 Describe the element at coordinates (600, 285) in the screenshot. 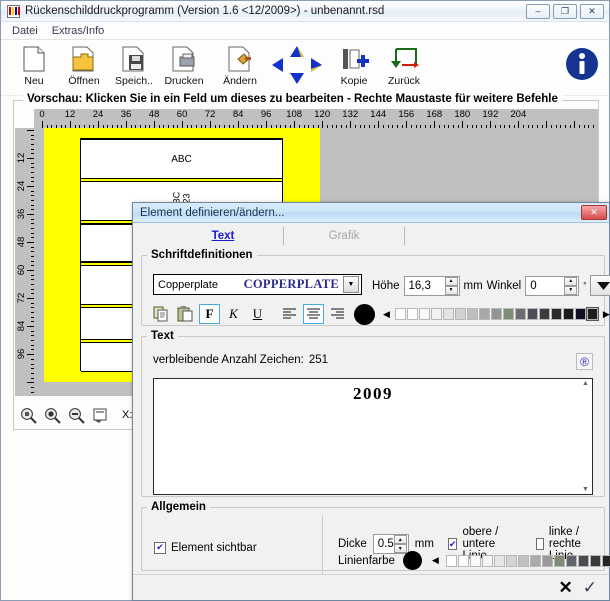

I see `angle-dropdown-button` at that location.